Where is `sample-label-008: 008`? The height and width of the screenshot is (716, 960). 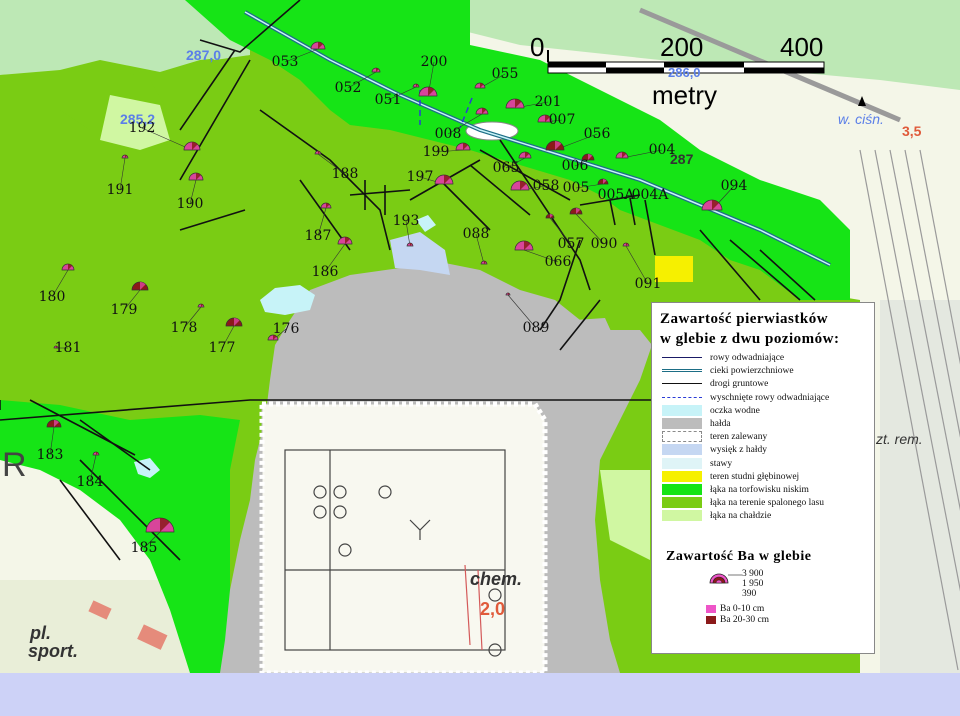 sample-label-008: 008 is located at coordinates (448, 134).